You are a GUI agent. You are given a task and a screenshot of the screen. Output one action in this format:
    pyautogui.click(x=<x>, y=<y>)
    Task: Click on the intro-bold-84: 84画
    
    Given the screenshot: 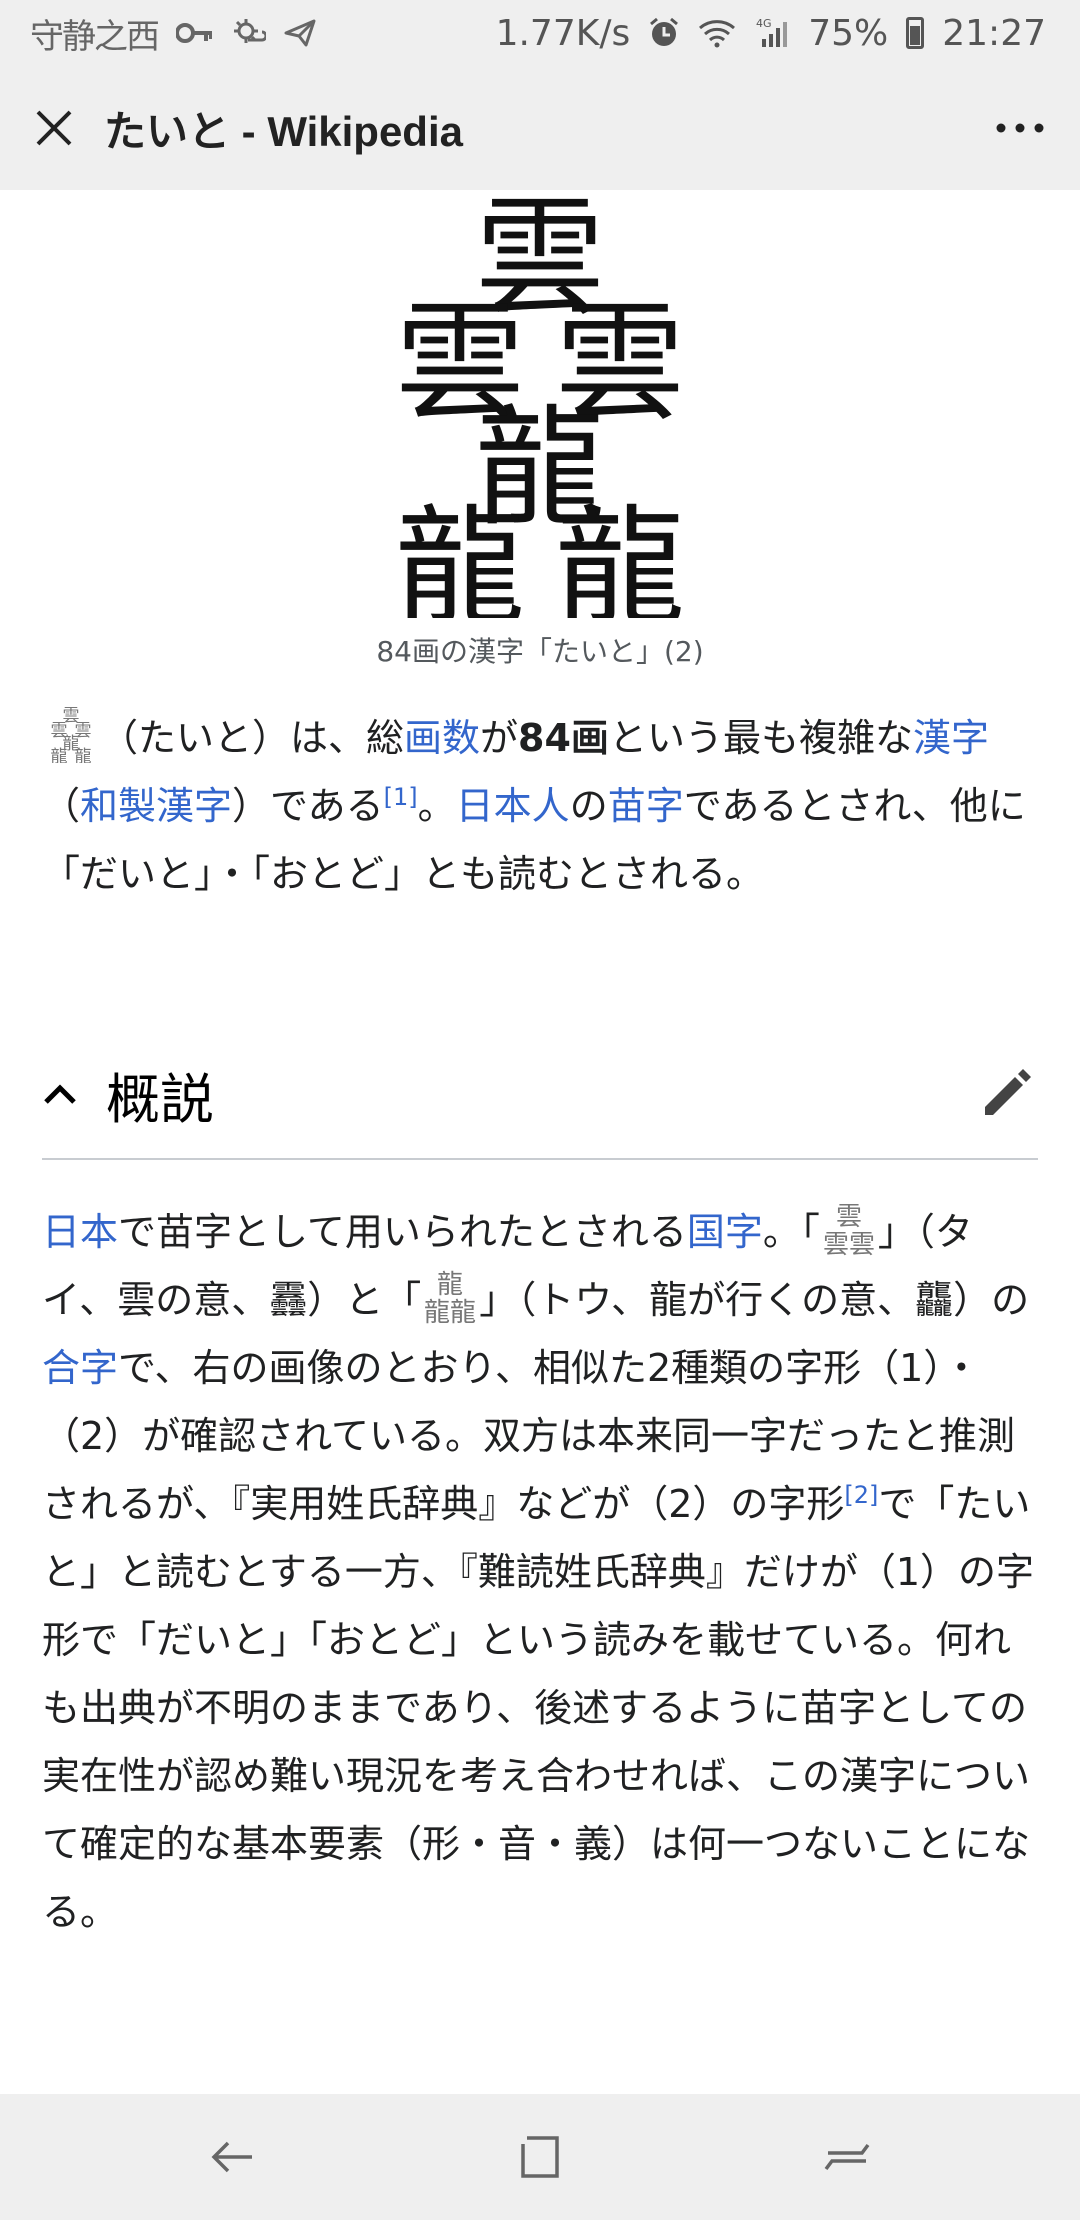 What is the action you would take?
    pyautogui.click(x=563, y=738)
    